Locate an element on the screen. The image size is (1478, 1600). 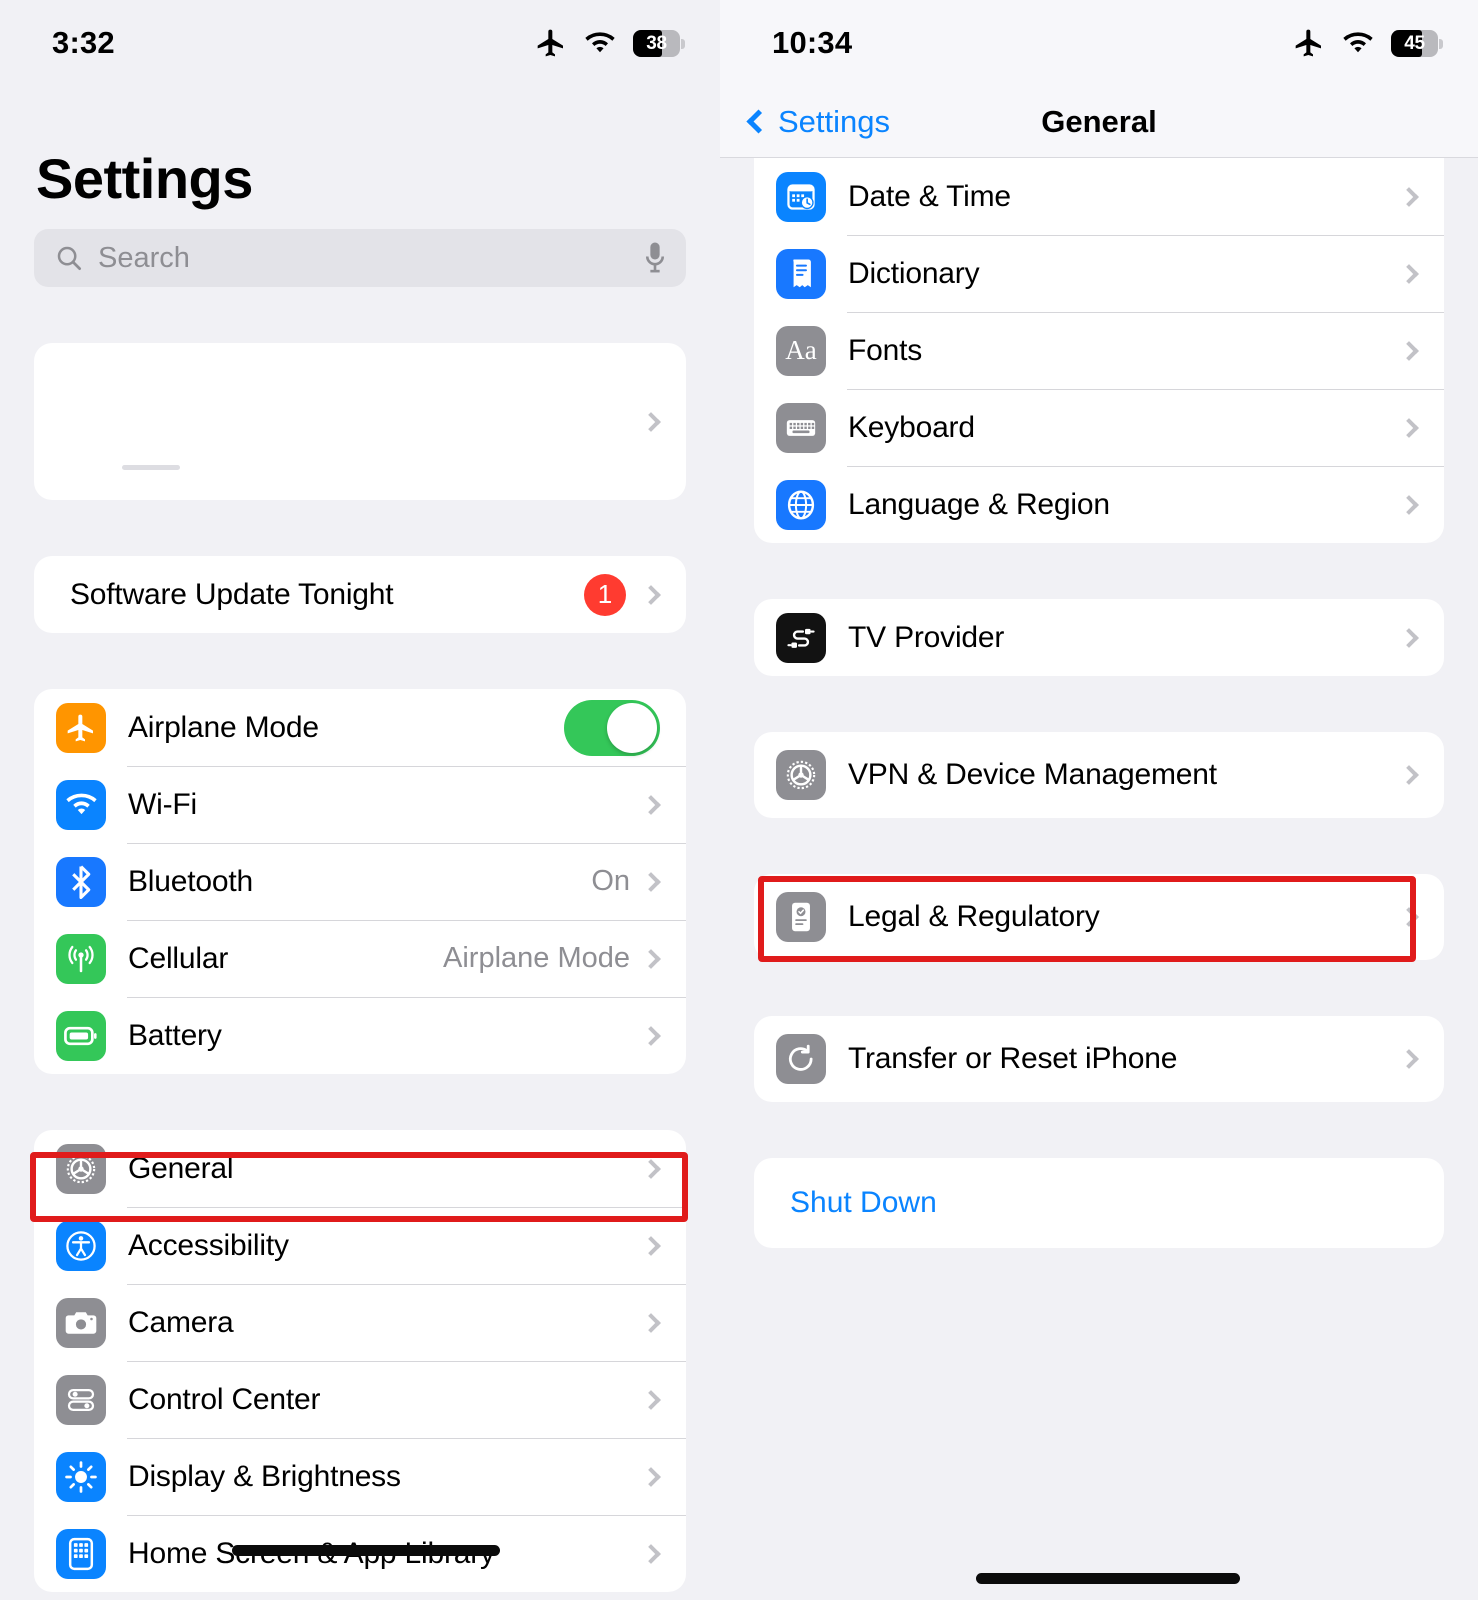
shut-down-label: Shut Down is located at coordinates (863, 1202).